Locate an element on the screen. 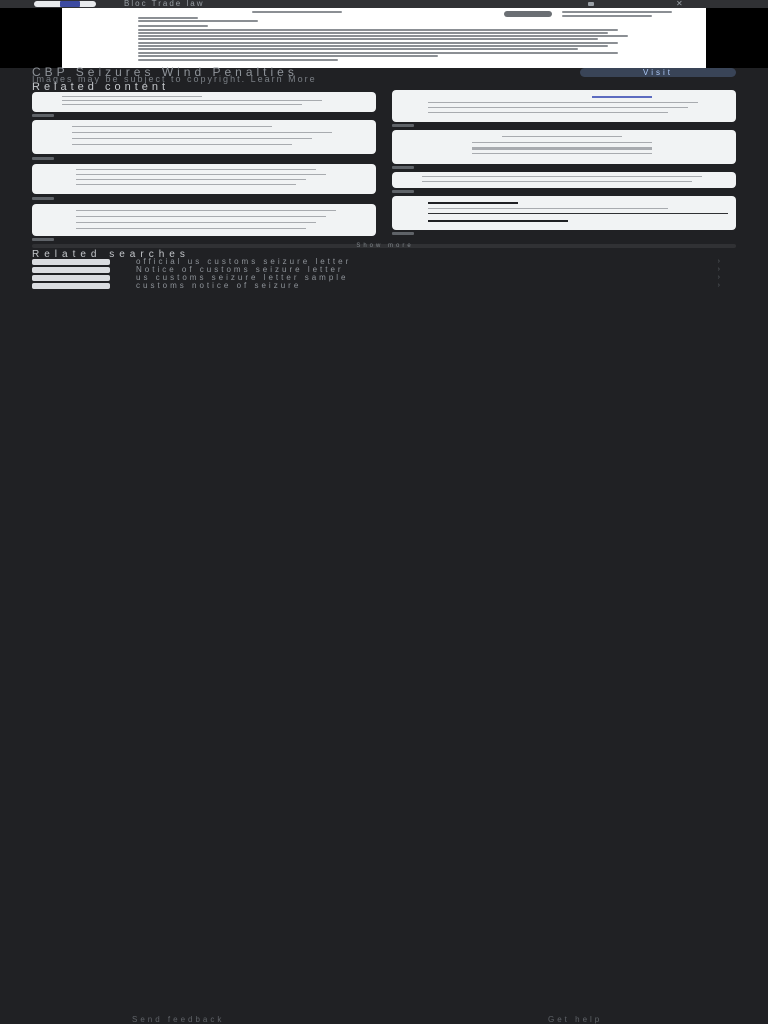  document-image is located at coordinates (384, 38).